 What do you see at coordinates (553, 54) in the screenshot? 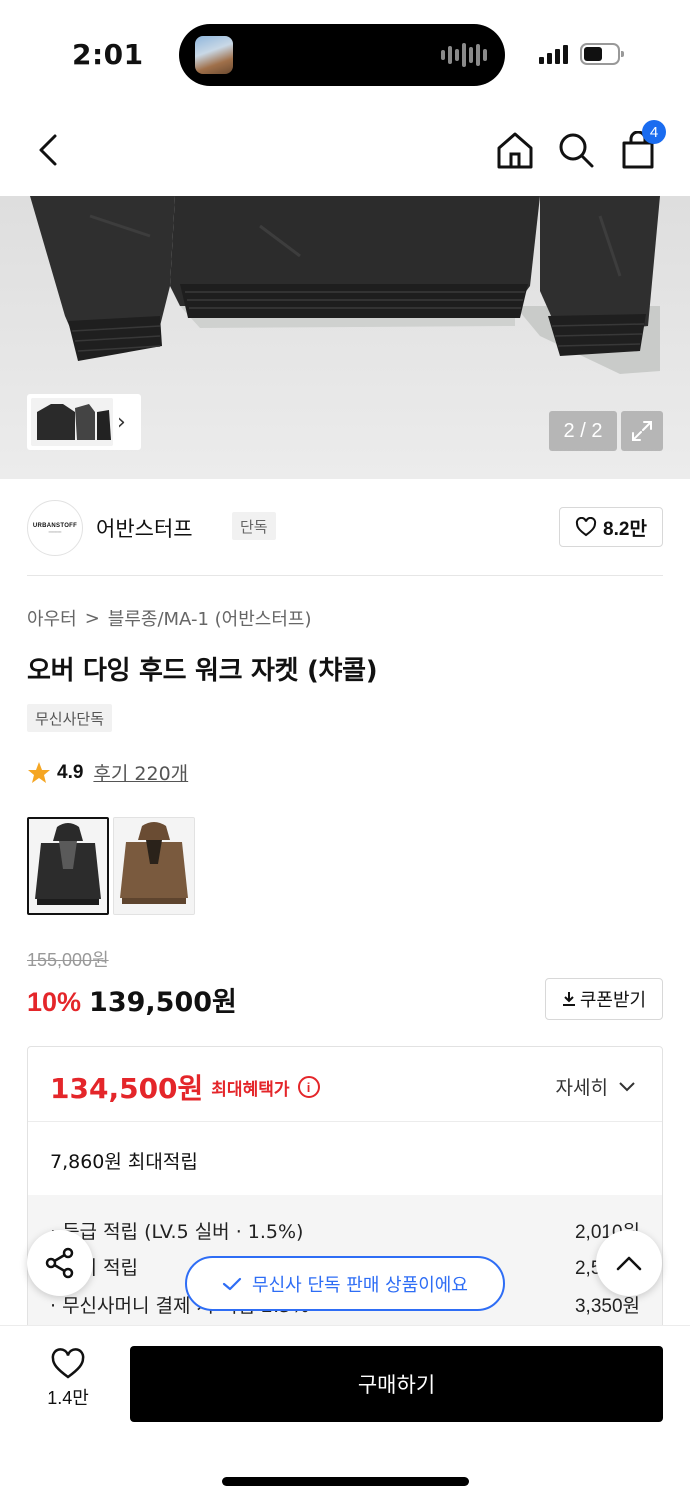
I see `cellular-signal-icon` at bounding box center [553, 54].